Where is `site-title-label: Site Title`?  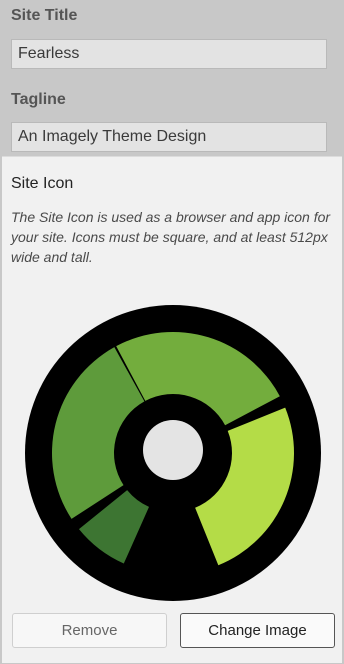
site-title-label: Site Title is located at coordinates (44, 15).